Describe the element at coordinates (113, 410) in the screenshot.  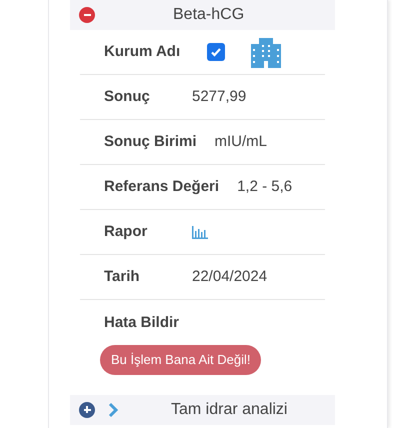
I see `chevron-right-icon` at that location.